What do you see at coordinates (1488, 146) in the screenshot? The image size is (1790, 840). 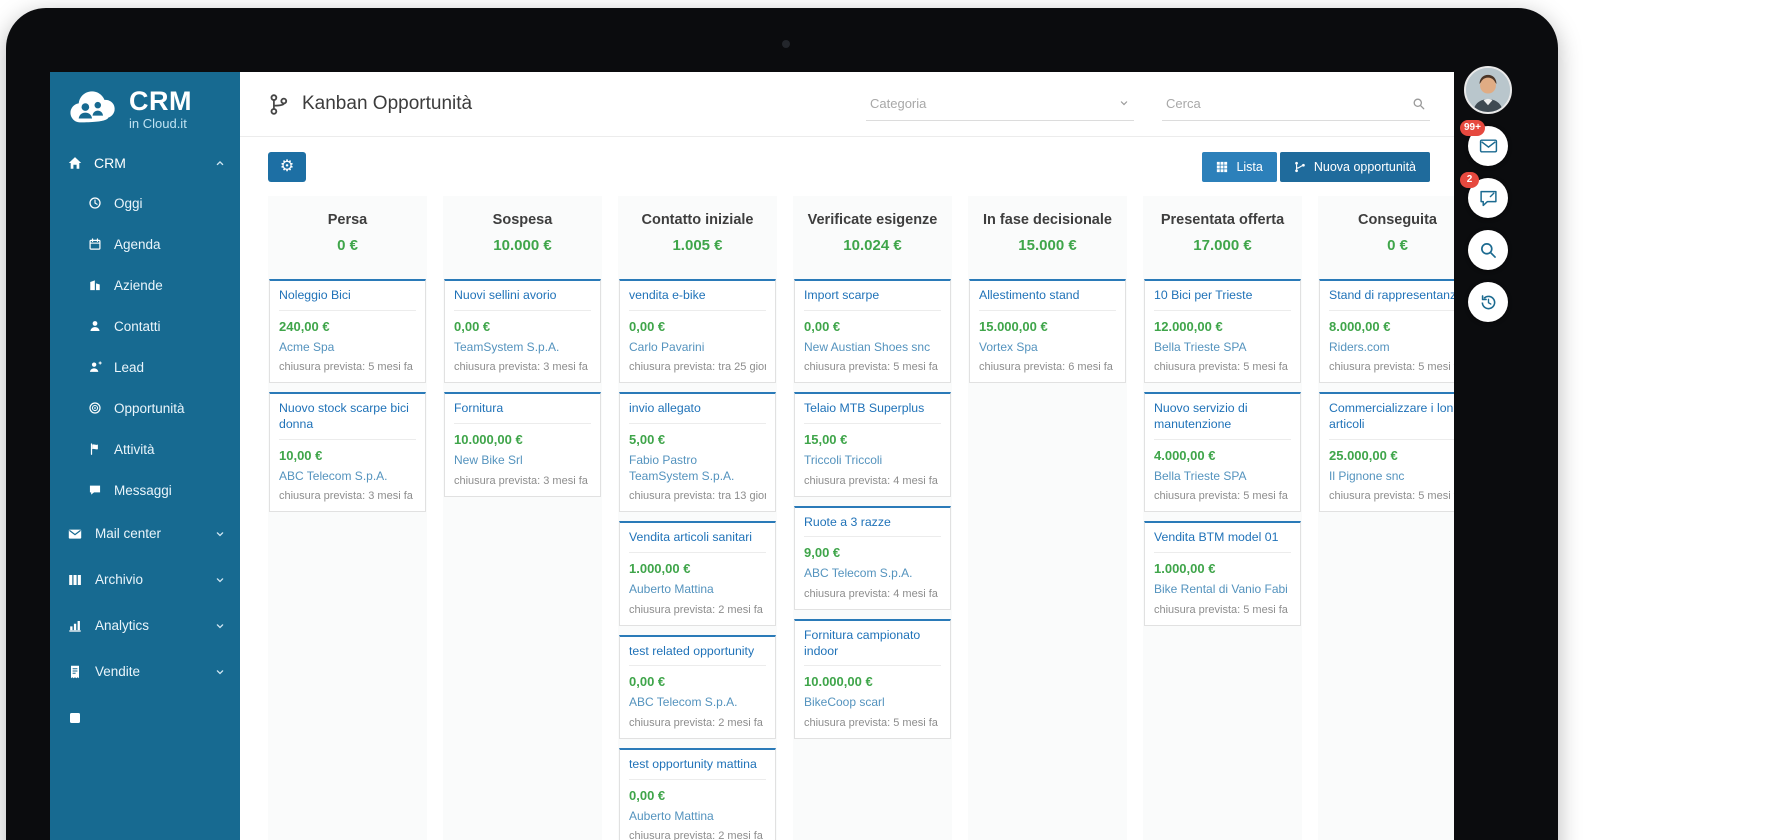 I see `mail-icon` at bounding box center [1488, 146].